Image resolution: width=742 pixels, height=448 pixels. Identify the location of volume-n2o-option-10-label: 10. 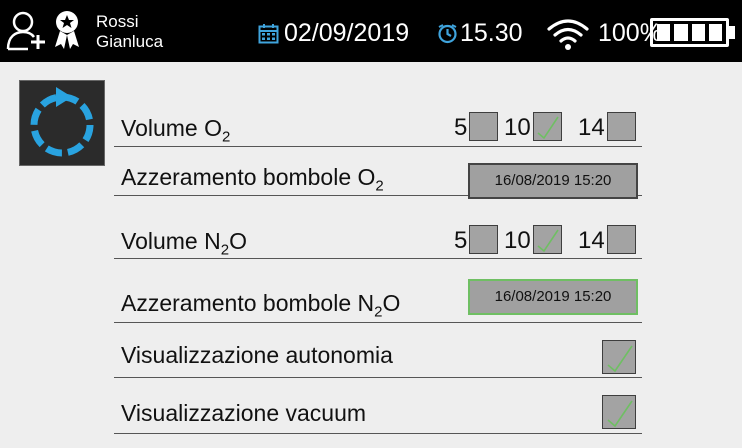
(517, 240).